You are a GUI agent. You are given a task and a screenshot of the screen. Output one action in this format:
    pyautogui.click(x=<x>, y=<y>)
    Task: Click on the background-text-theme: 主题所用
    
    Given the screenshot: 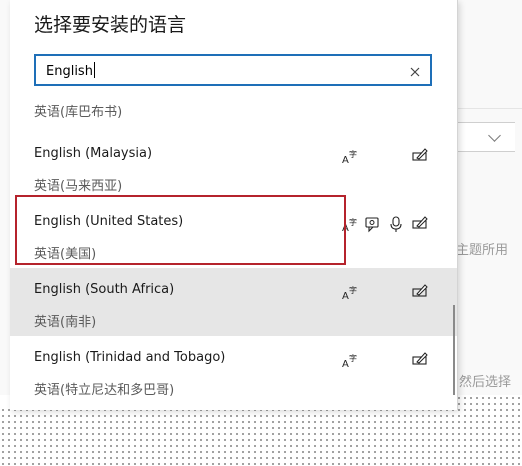 What is the action you would take?
    pyautogui.click(x=482, y=250)
    